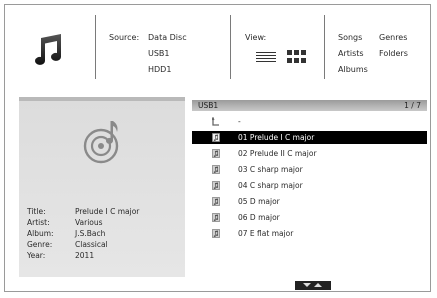 The width and height of the screenshot is (437, 298). Describe the element at coordinates (309, 121) in the screenshot. I see `parent-folder-row: -` at that location.